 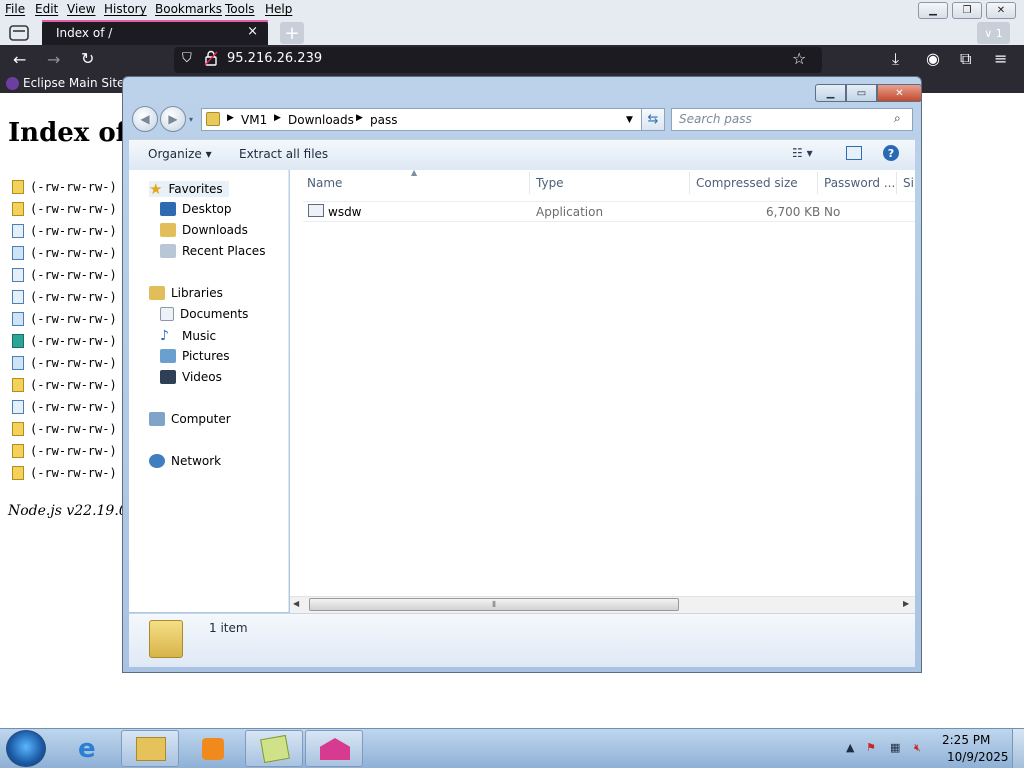 I want to click on explorer-minimize-button: ▁, so click(x=830, y=93).